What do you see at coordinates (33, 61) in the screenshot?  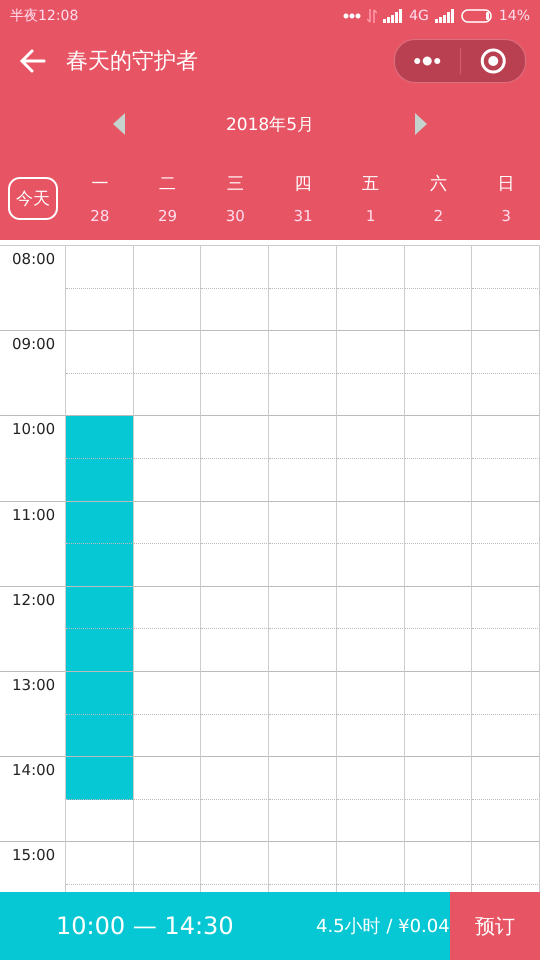 I see `back-arrow-icon` at bounding box center [33, 61].